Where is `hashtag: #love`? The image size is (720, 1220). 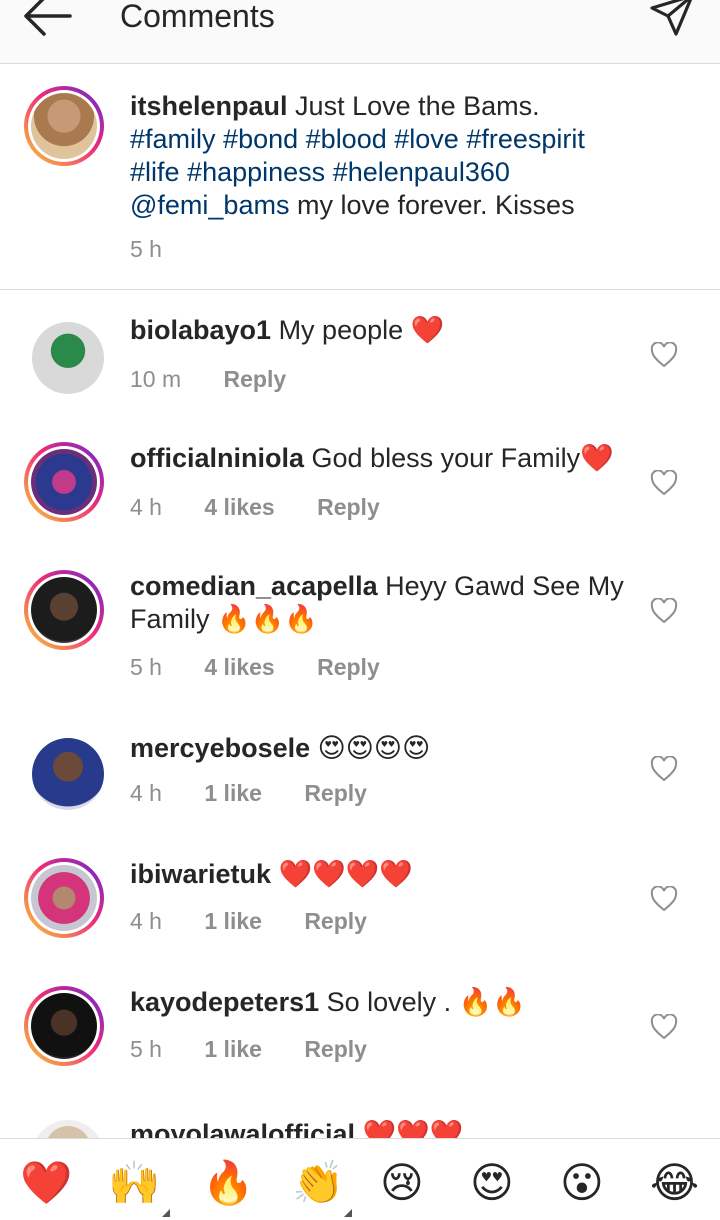
hashtag: #love is located at coordinates (426, 139).